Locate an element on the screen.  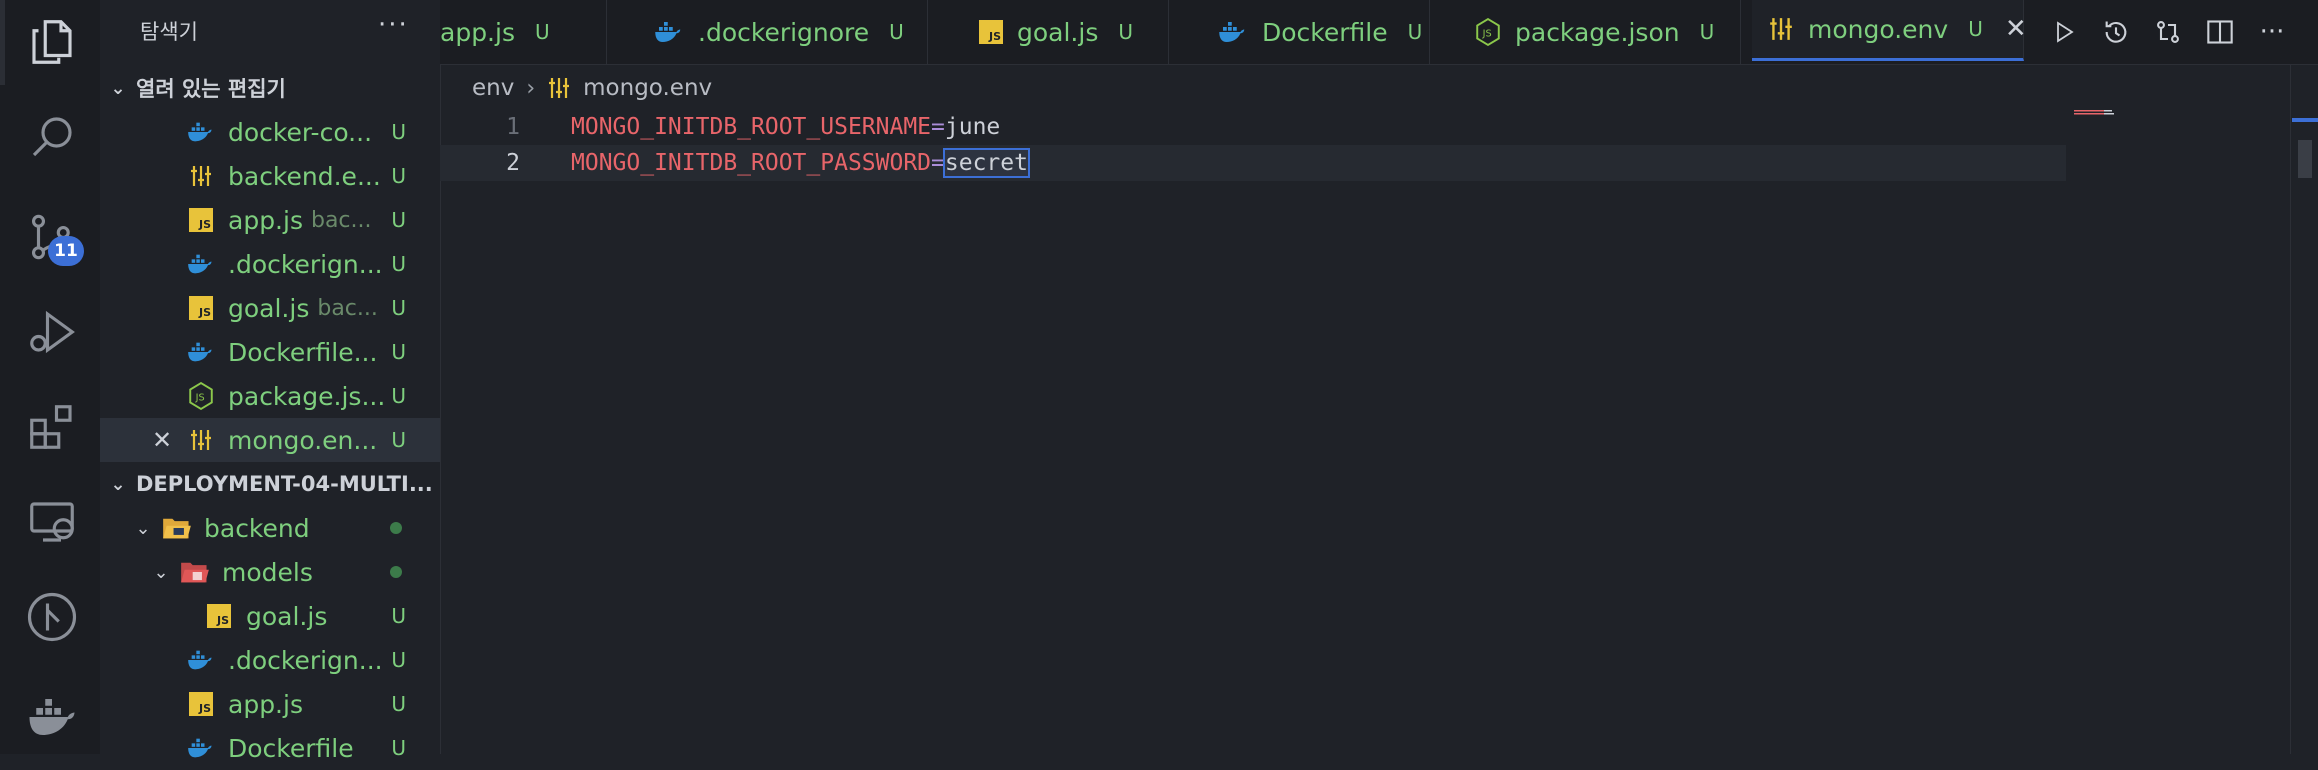
open-editor-item-active: ✕ mongo.en... U is located at coordinates (270, 440).